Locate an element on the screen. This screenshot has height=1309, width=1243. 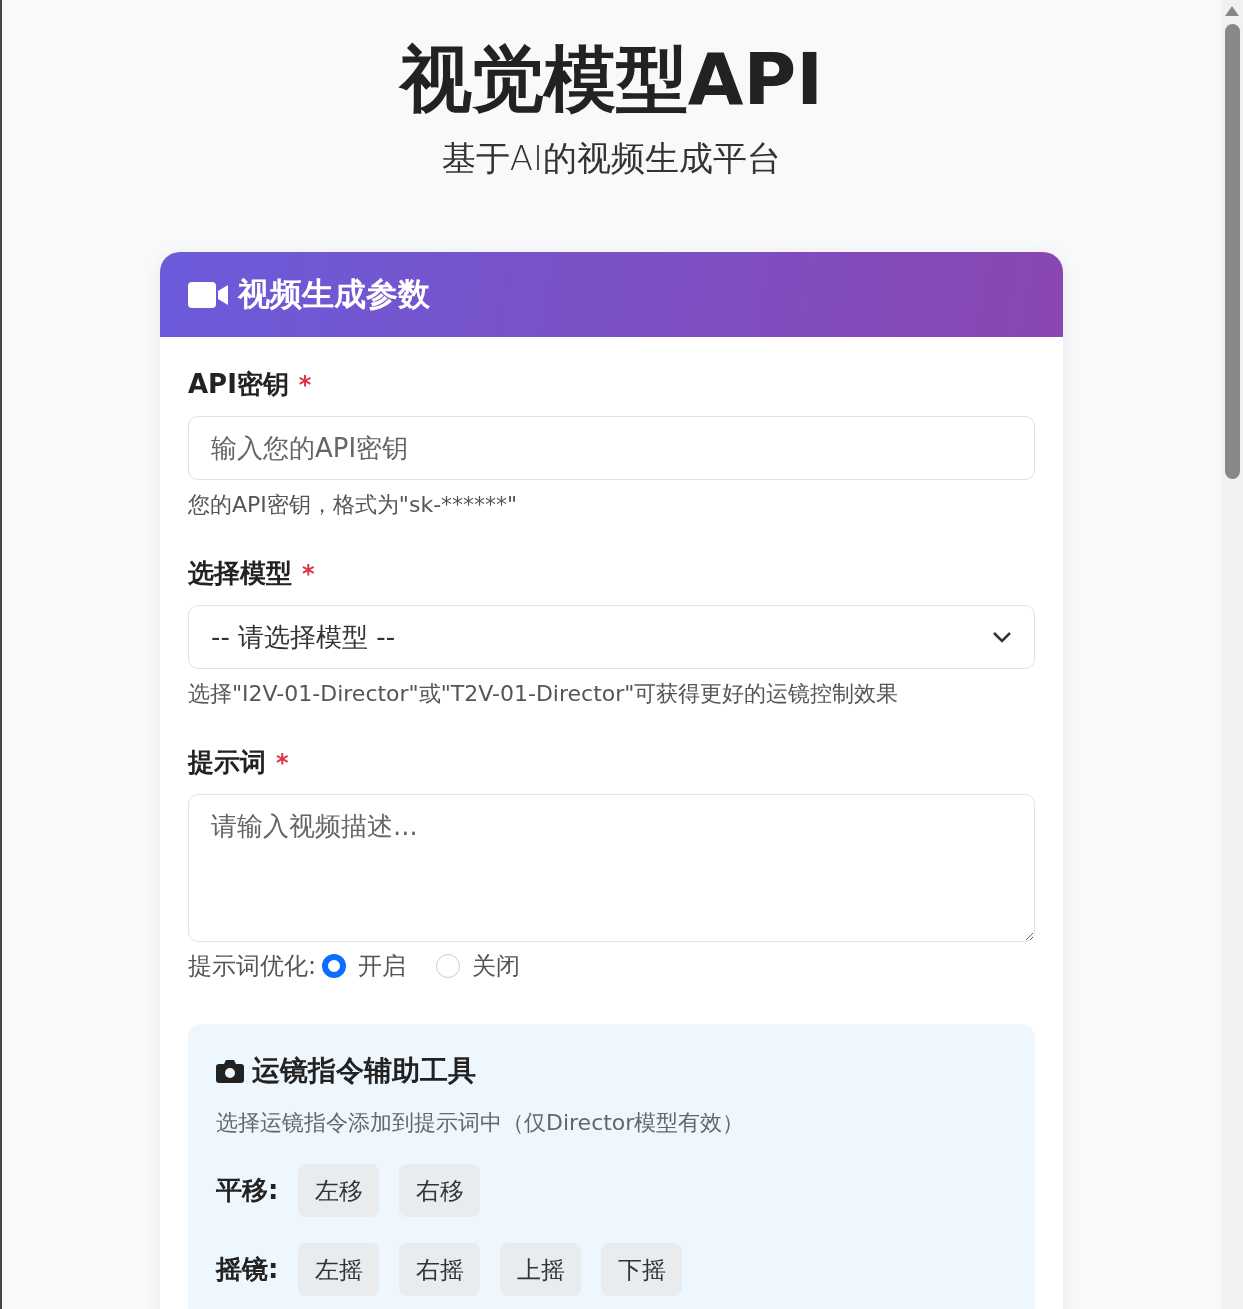
camera-command-button: 上摇 is located at coordinates (541, 1270).